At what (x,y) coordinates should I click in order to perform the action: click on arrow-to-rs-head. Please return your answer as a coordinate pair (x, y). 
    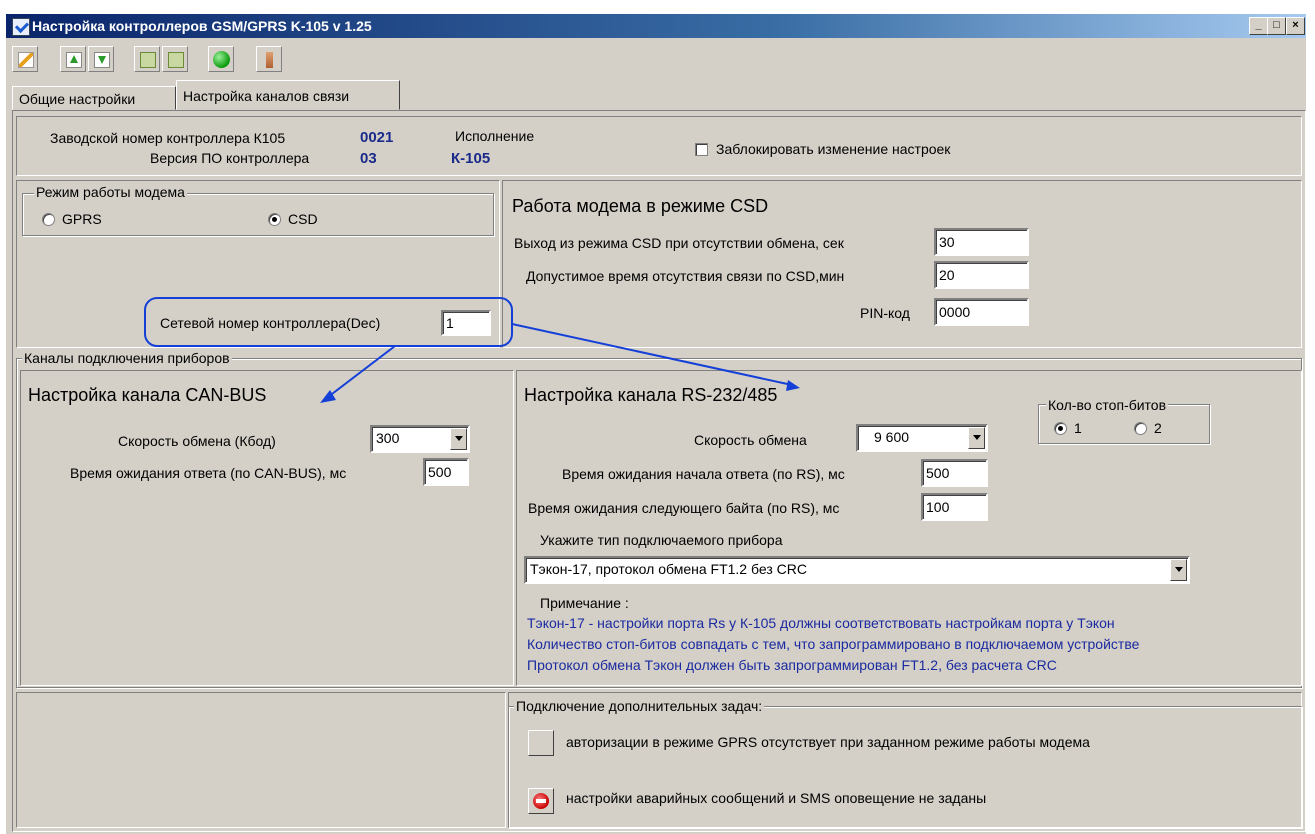
    Looking at the image, I should click on (793, 385).